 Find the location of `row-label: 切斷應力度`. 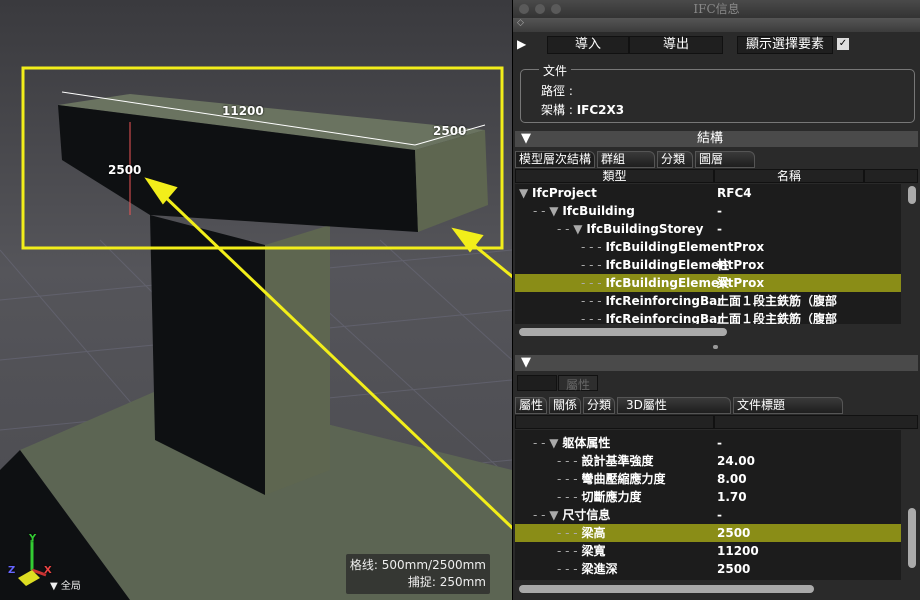

row-label: 切斷應力度 is located at coordinates (611, 497).